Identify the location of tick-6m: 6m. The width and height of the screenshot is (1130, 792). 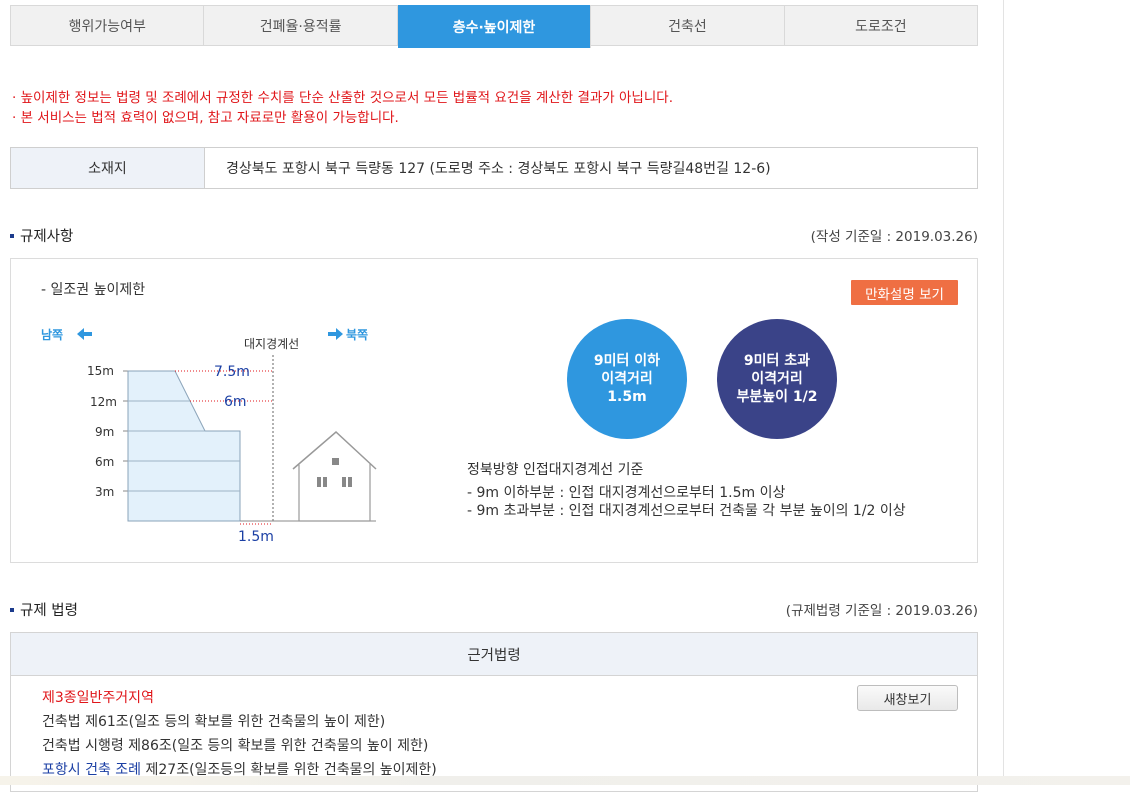
(104, 462).